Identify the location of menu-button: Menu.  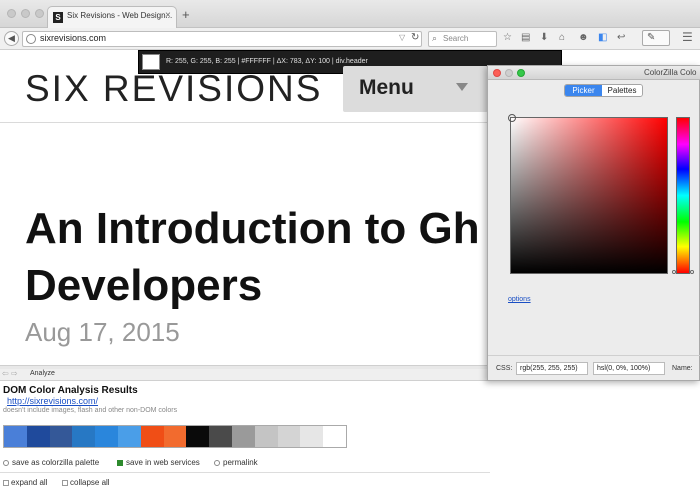
(415, 89).